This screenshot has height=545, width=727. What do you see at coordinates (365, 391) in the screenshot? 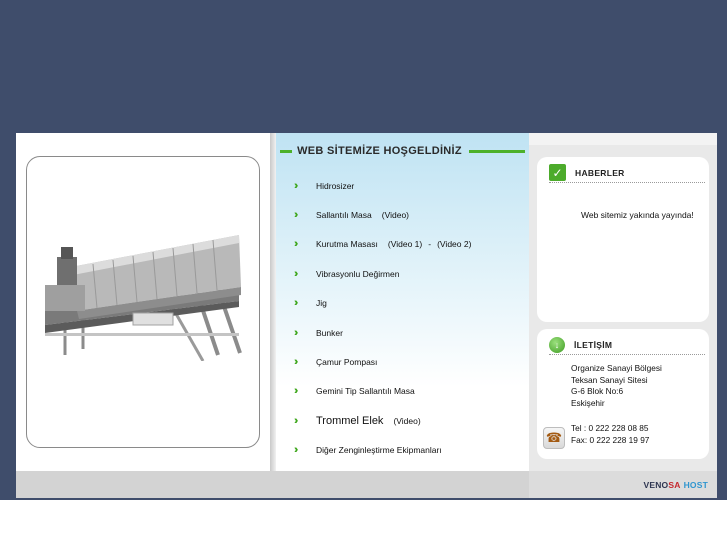
I see `menu-item-label: Gemini Tip Sallantılı Masa` at bounding box center [365, 391].